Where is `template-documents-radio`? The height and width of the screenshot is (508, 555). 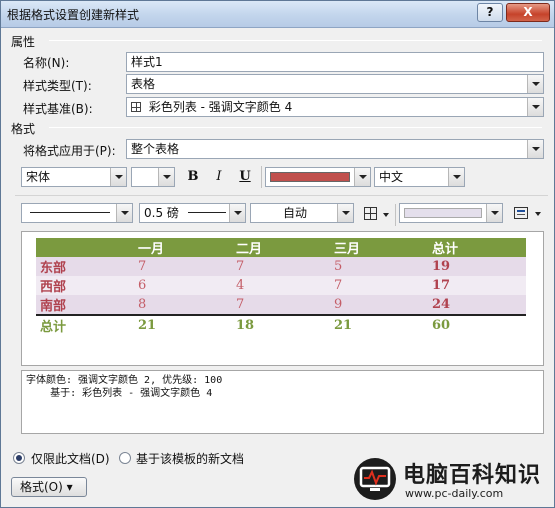
template-documents-radio is located at coordinates (125, 458).